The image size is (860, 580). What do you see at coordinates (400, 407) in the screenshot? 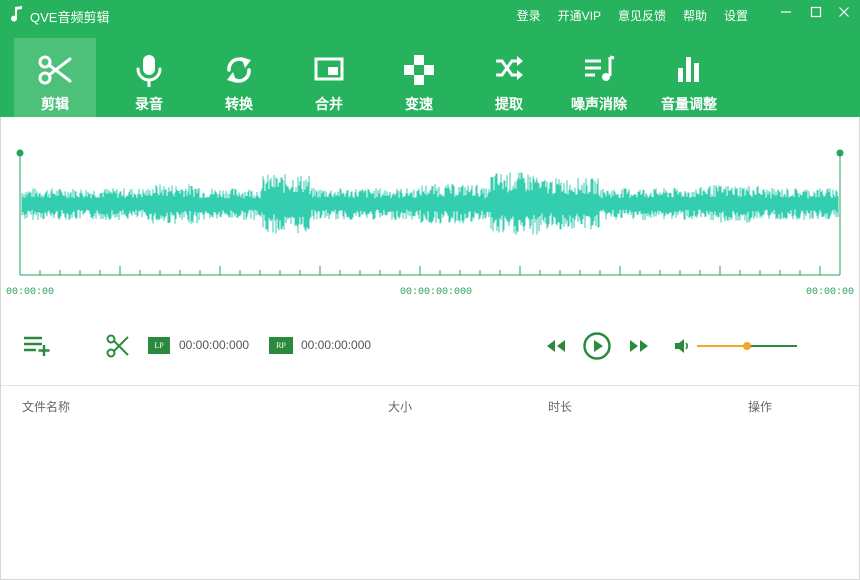
I see `column-size: 大小` at bounding box center [400, 407].